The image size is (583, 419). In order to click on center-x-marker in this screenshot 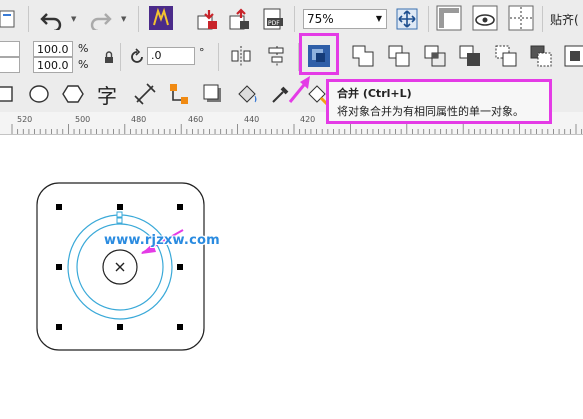, I will do `click(120, 267)`.